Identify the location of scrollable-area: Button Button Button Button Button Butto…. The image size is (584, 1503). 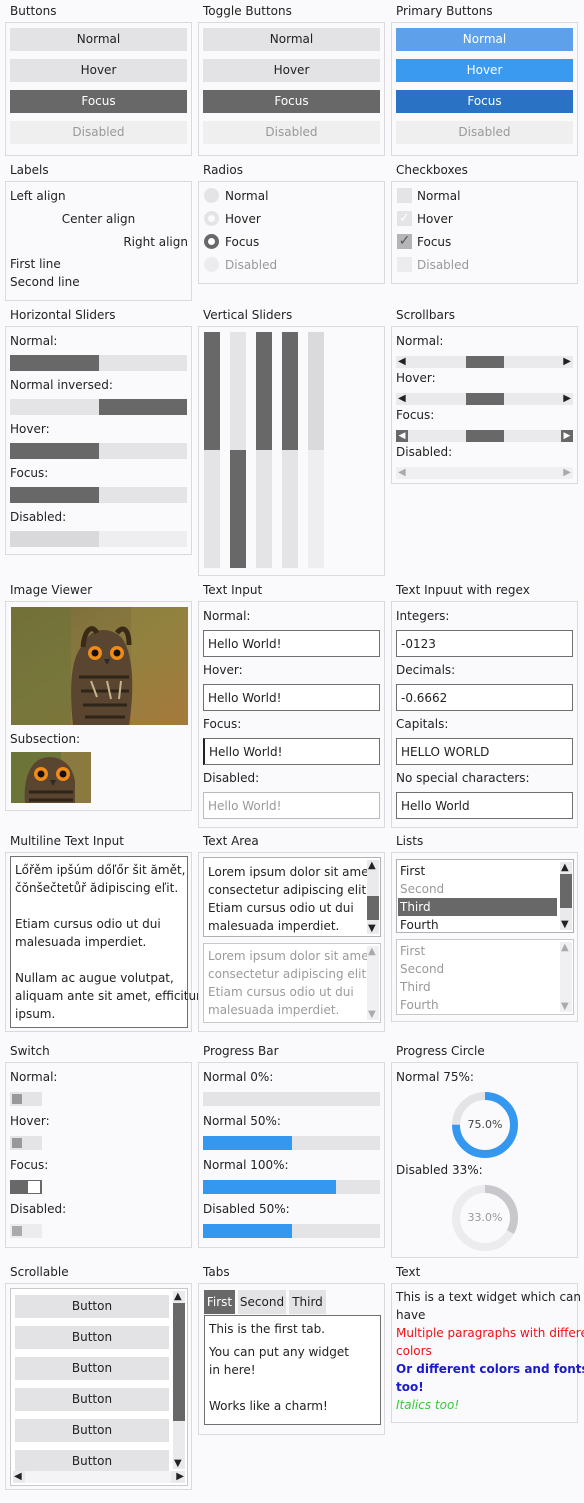
(99, 1387).